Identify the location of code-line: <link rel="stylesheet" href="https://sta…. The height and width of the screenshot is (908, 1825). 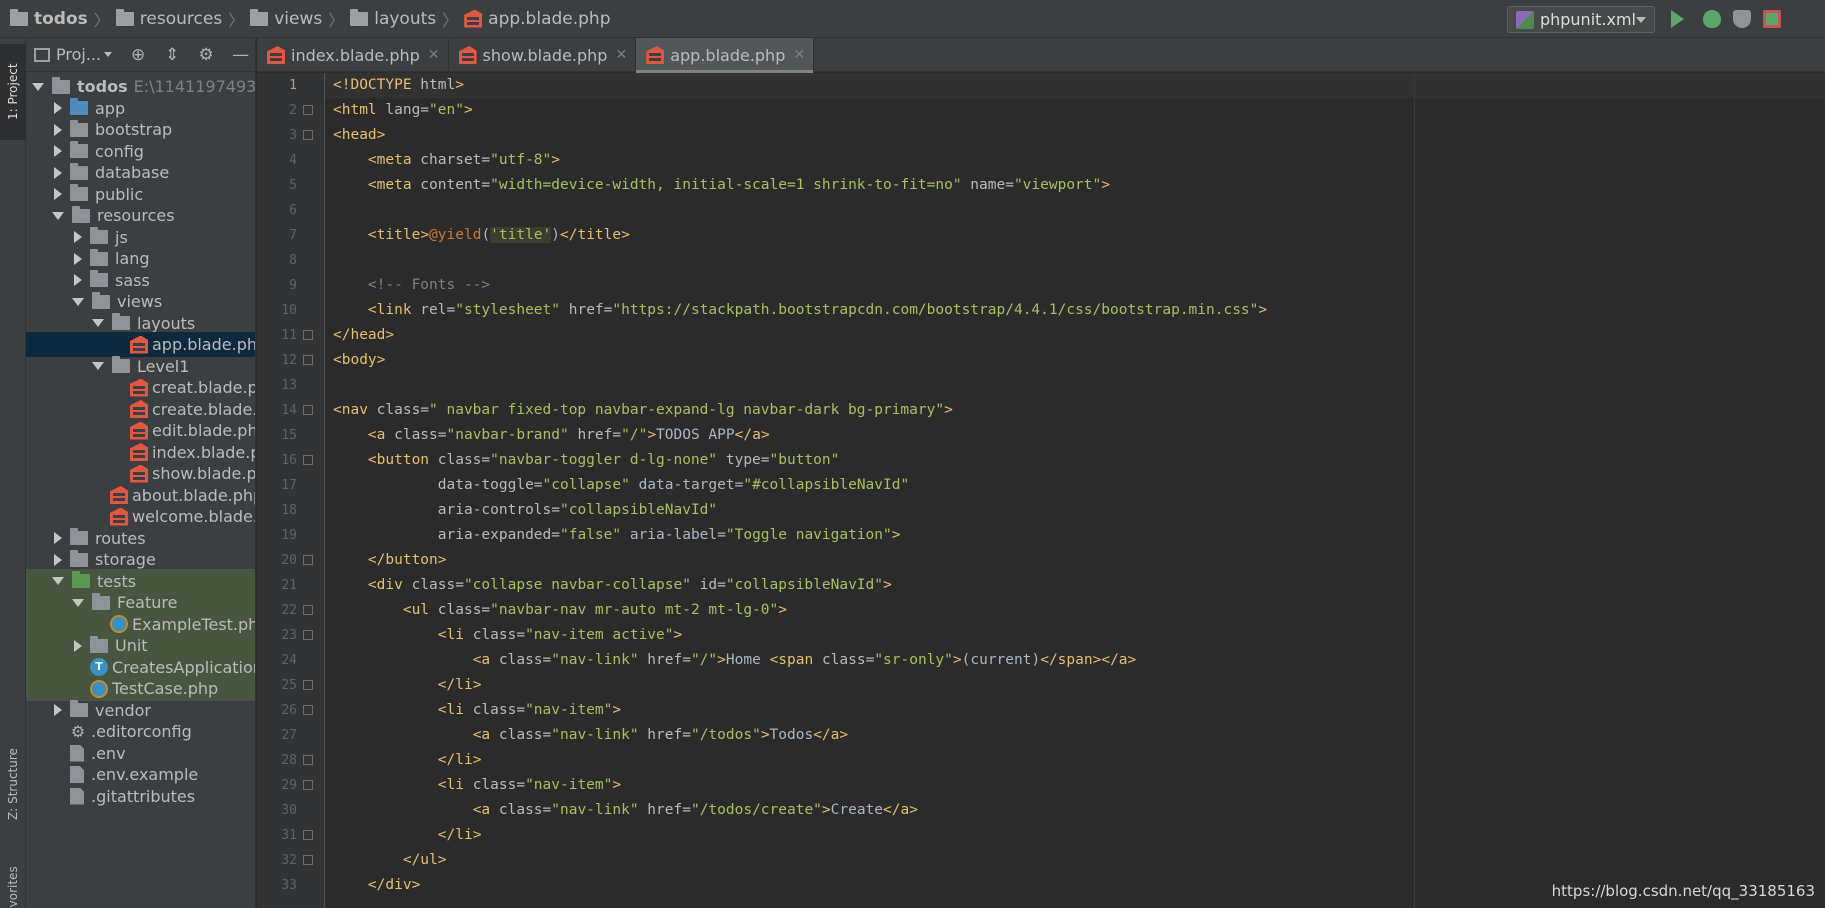
(800, 310).